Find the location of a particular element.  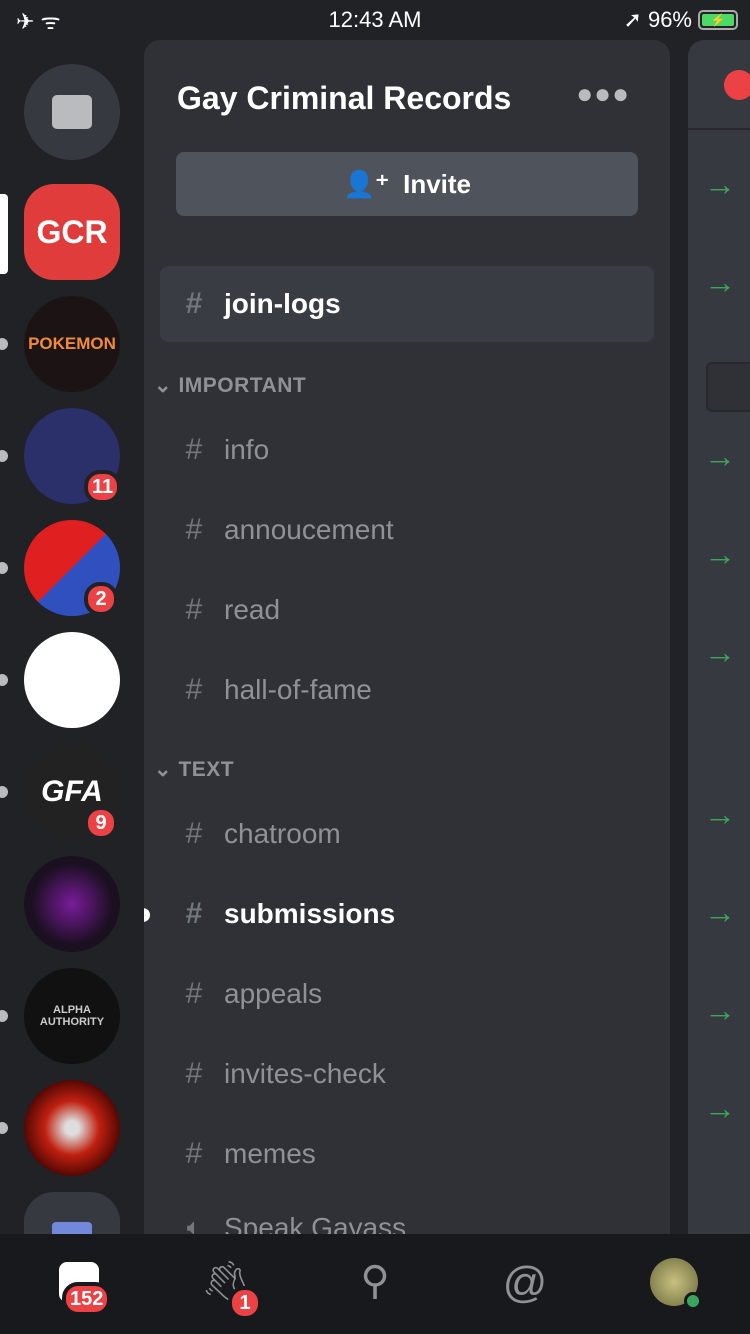

server-pokemon: POKEMON is located at coordinates (72, 344).